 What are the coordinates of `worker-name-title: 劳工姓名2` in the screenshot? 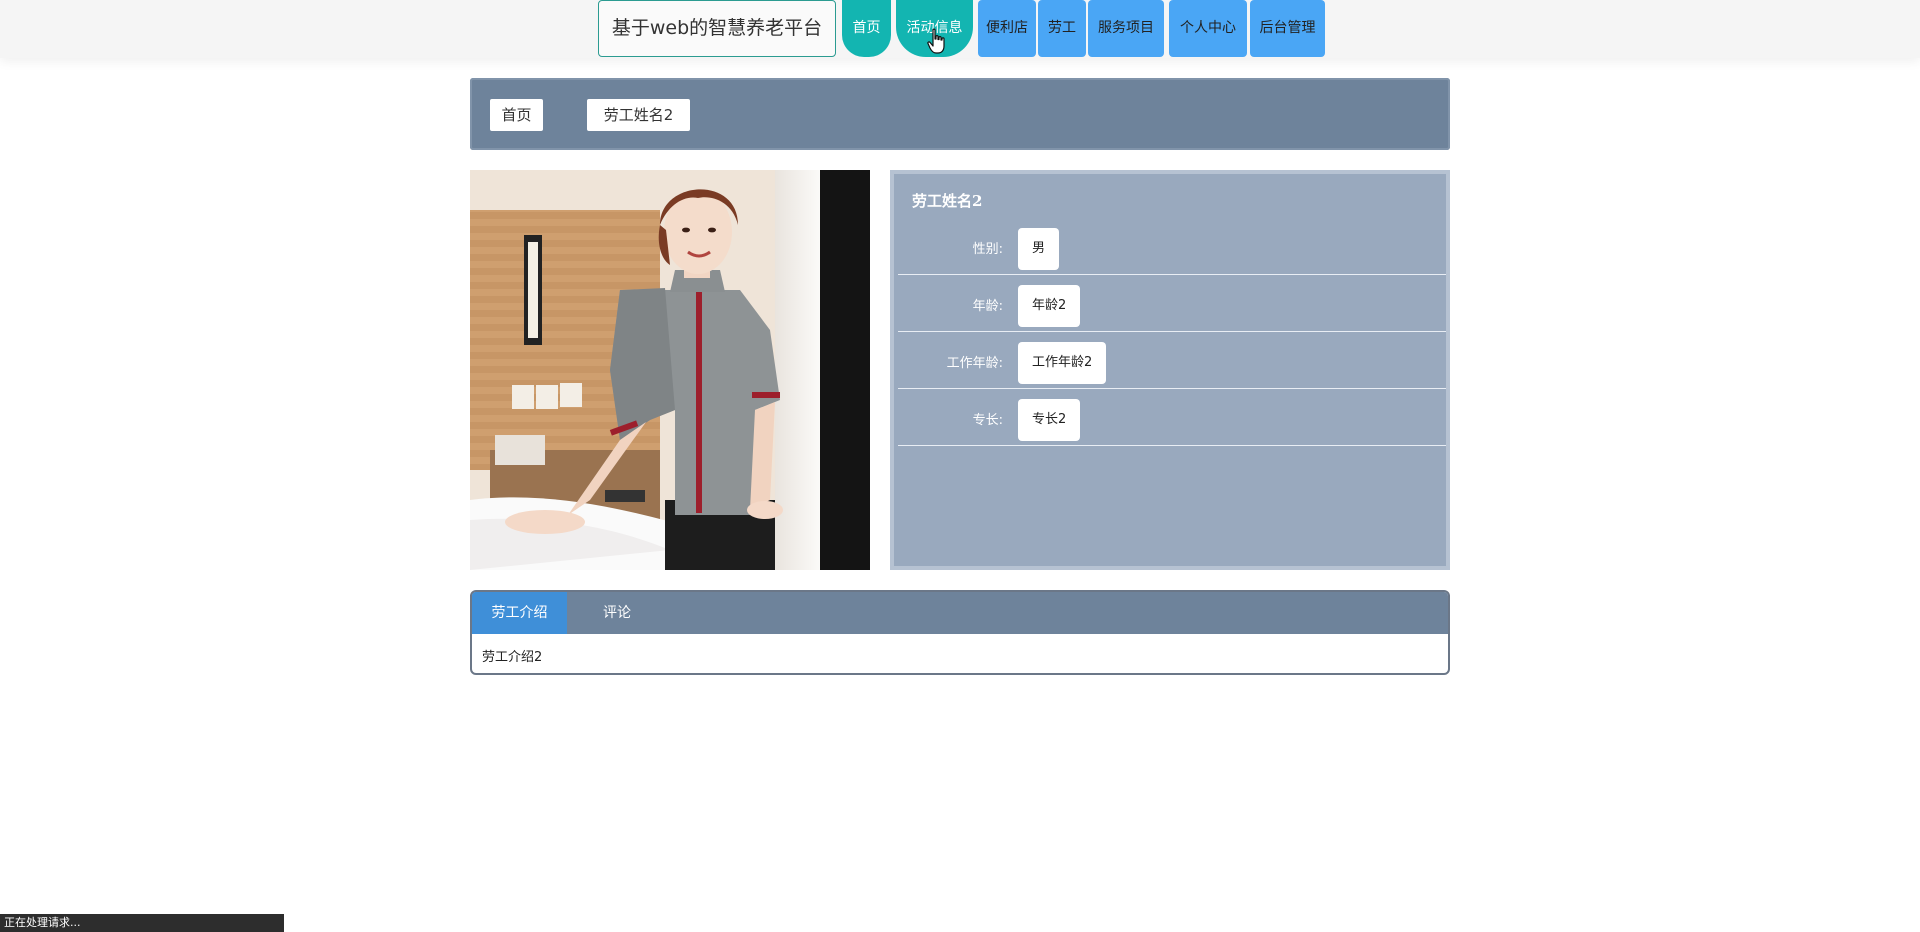 It's located at (947, 201).